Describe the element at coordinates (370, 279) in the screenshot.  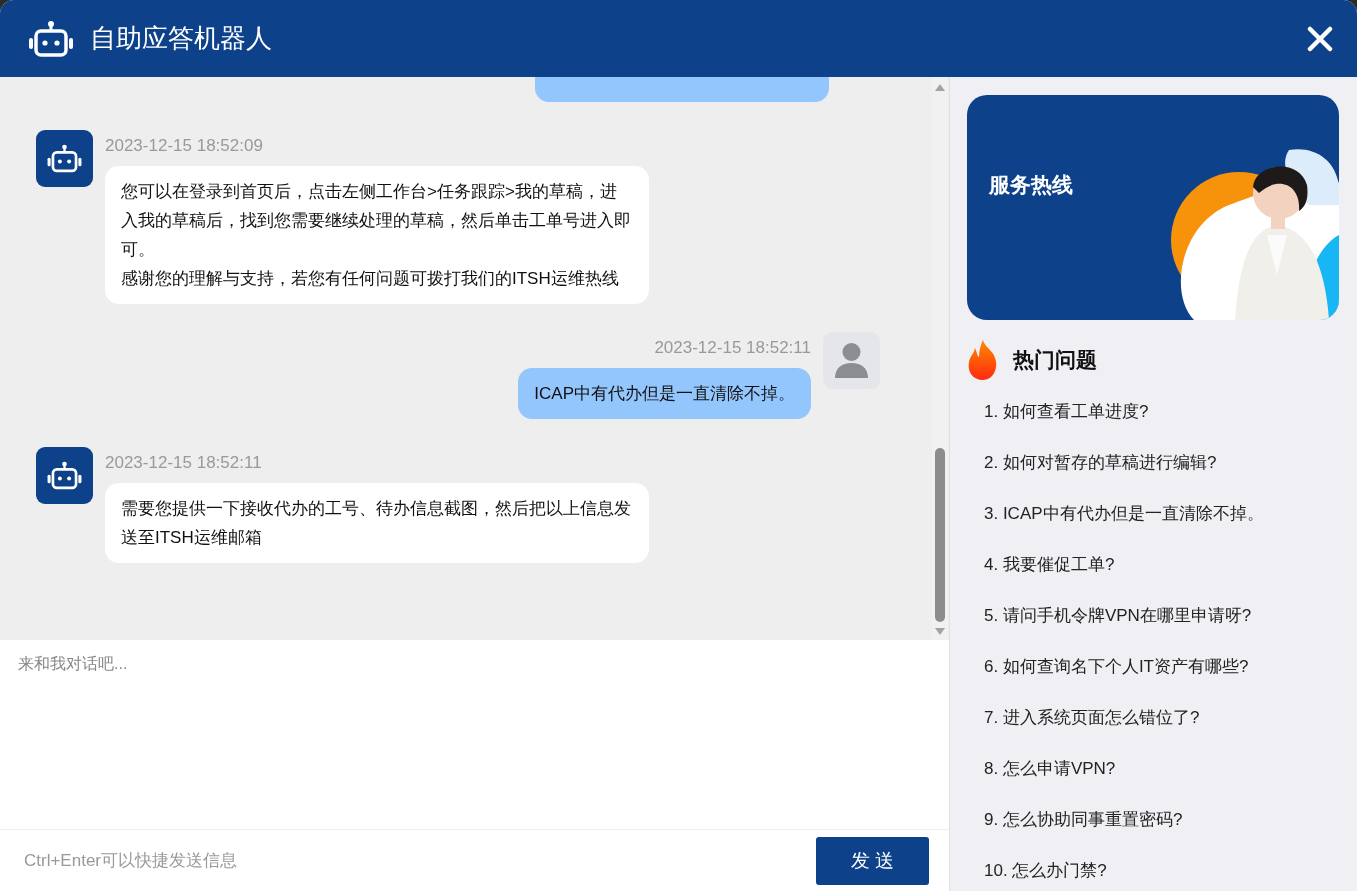
I see `message-text: 感谢您的理解与支持，若您有任何问题可拨打我们的ITSH运维热线` at that location.